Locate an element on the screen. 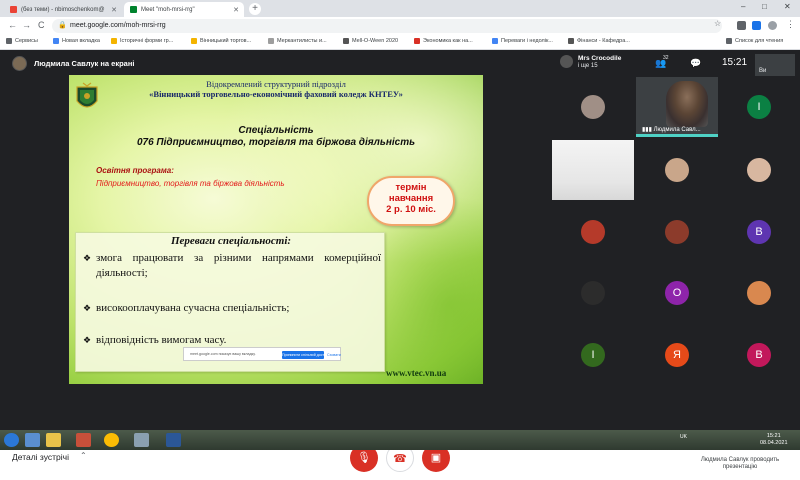 The image size is (800, 480). meeting-details-button: Деталі зустрічі is located at coordinates (40, 457).